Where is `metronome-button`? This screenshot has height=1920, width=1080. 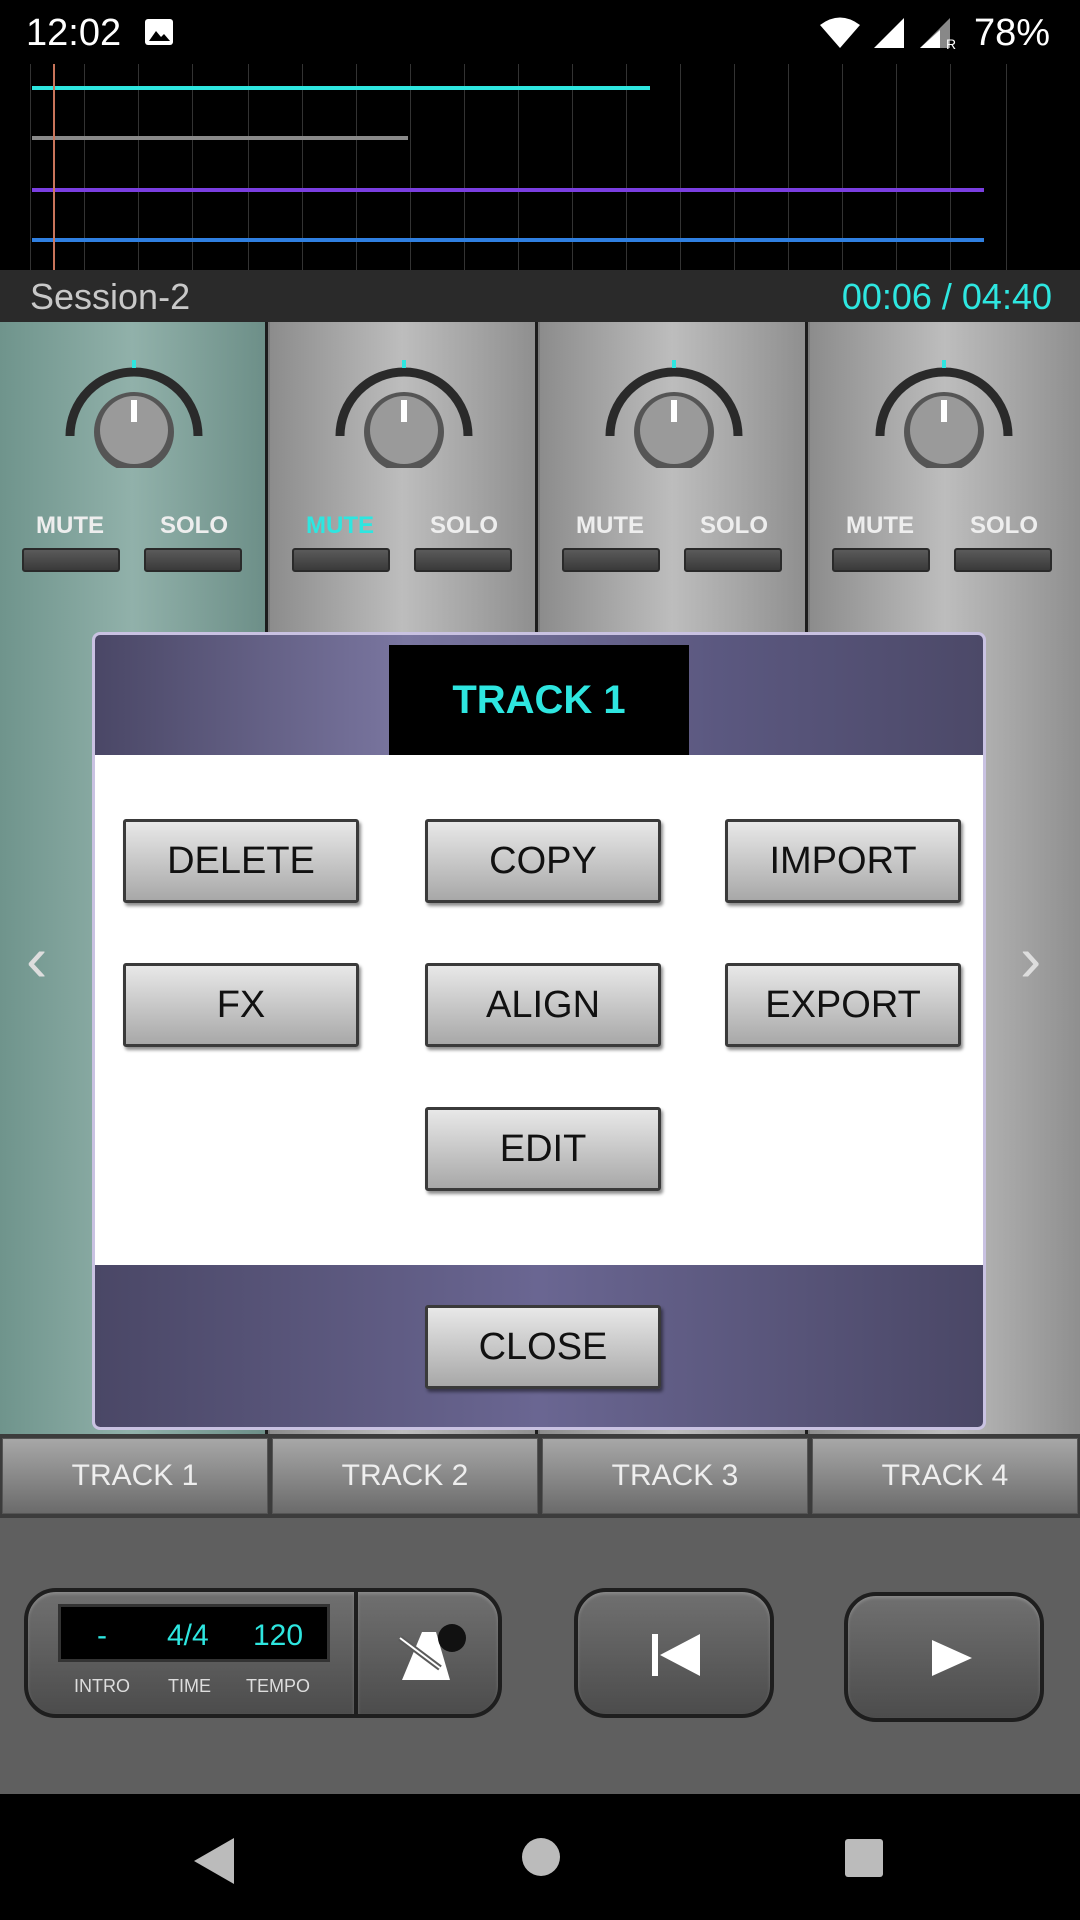
metronome-button is located at coordinates (428, 1653).